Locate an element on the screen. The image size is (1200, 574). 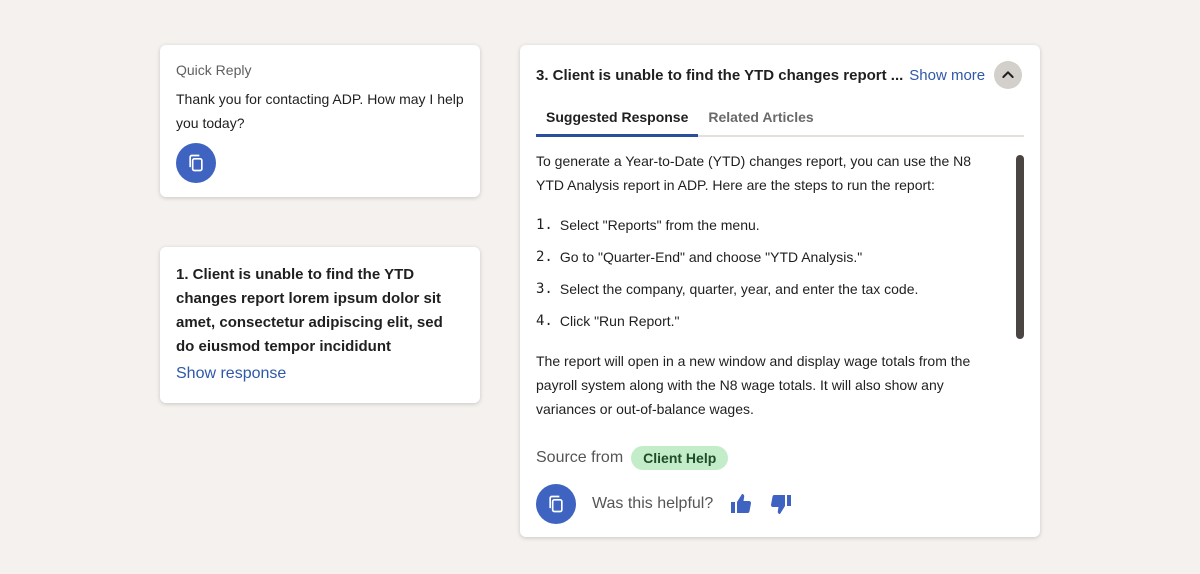
list-item: 1. Select "Reports" from the menu. is located at coordinates (766, 225).